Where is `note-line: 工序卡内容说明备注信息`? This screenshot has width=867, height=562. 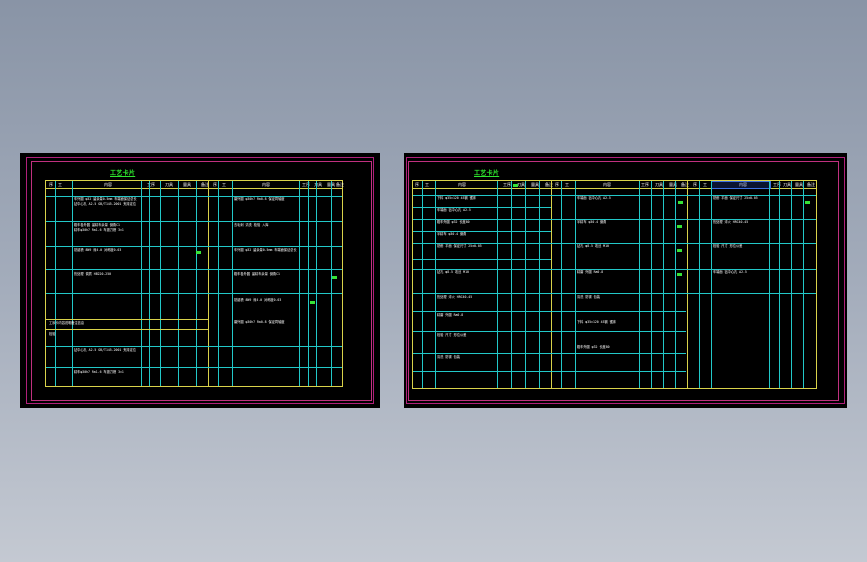 note-line: 工序卡内容说明备注信息 is located at coordinates (67, 323).